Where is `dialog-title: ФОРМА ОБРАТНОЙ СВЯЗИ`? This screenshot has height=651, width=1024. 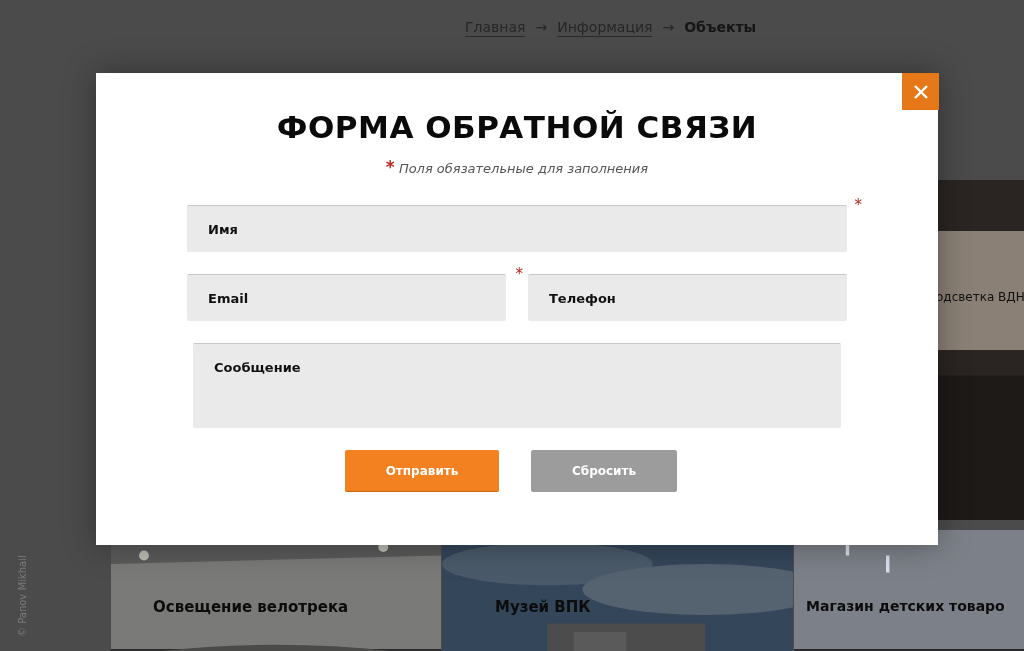
dialog-title: ФОРМА ОБРАТНОЙ СВЯЗИ is located at coordinates (517, 127).